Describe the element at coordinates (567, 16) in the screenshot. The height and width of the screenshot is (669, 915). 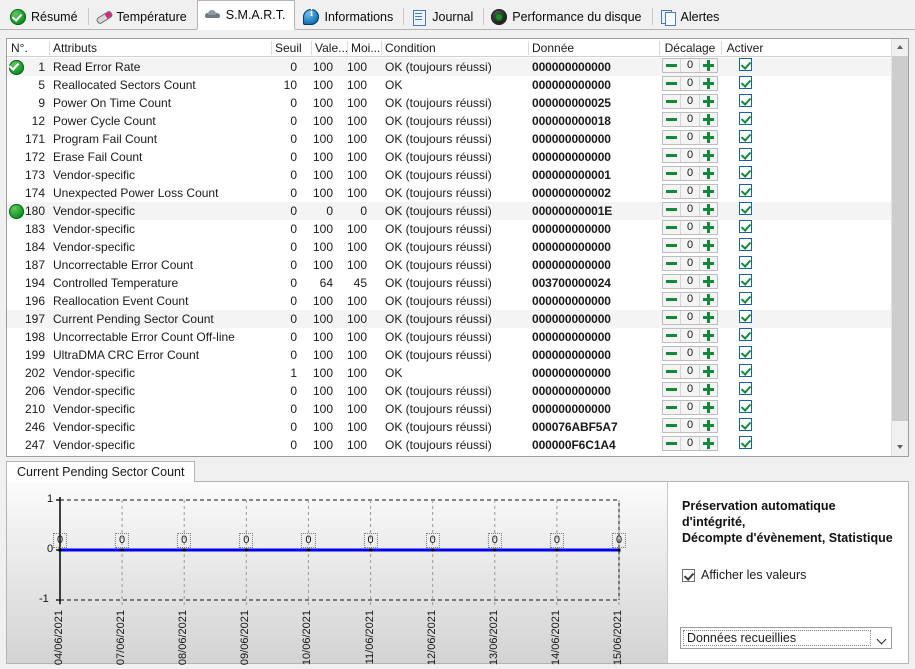
I see `tab-performance-du-disque: Performance du disque` at that location.